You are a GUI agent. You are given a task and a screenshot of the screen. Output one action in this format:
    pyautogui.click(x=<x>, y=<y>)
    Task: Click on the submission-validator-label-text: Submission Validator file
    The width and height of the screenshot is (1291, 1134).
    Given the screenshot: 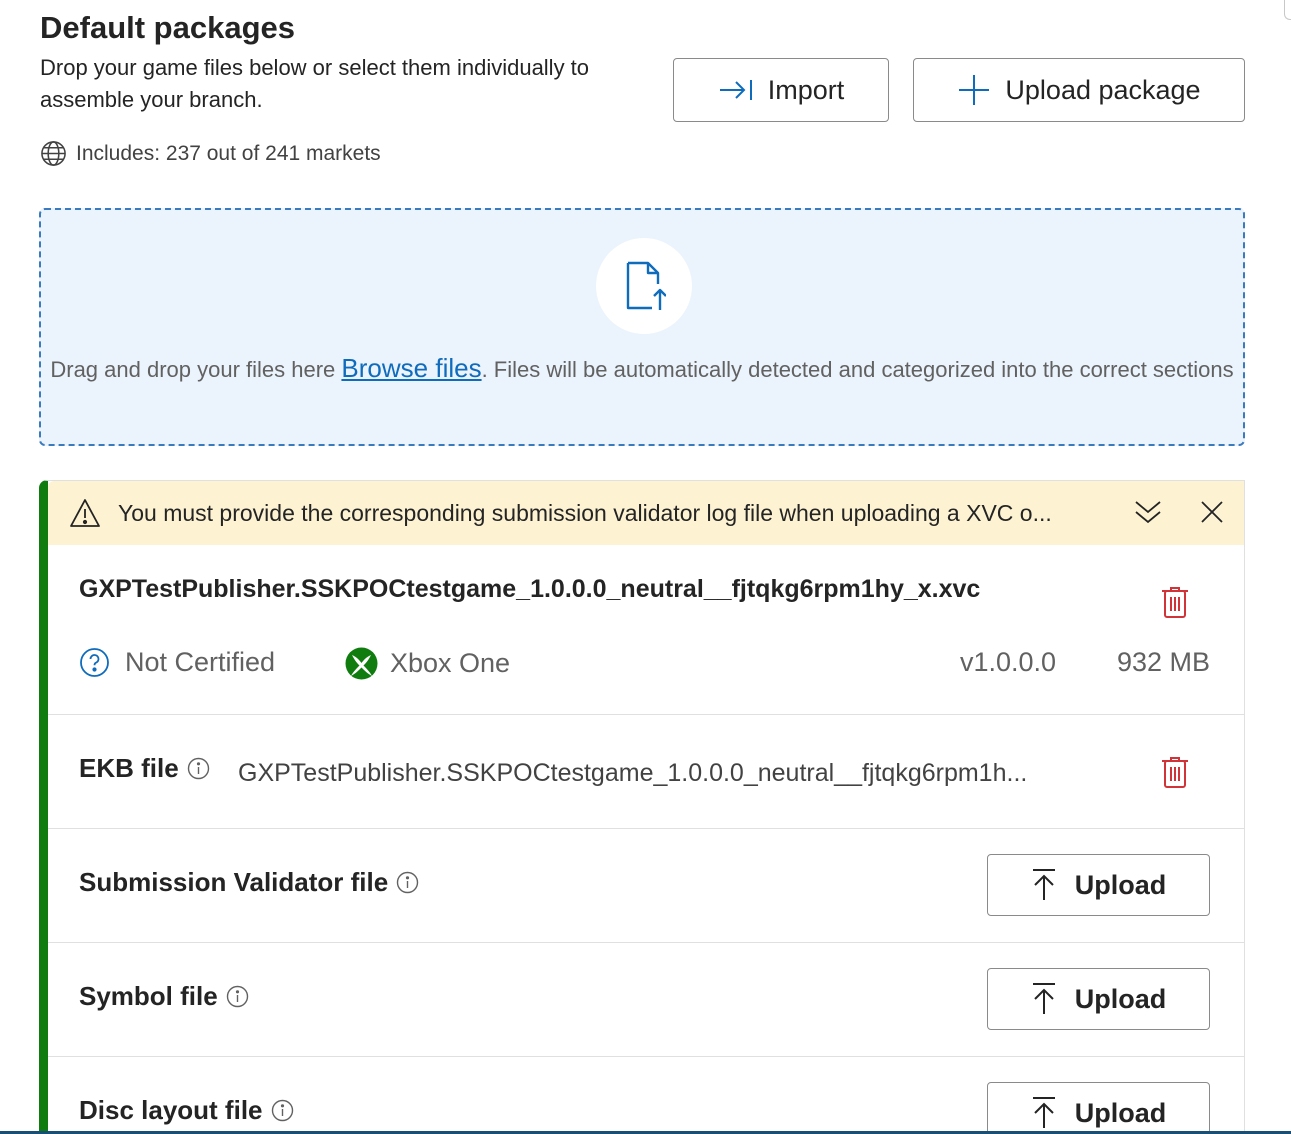 What is the action you would take?
    pyautogui.click(x=234, y=882)
    